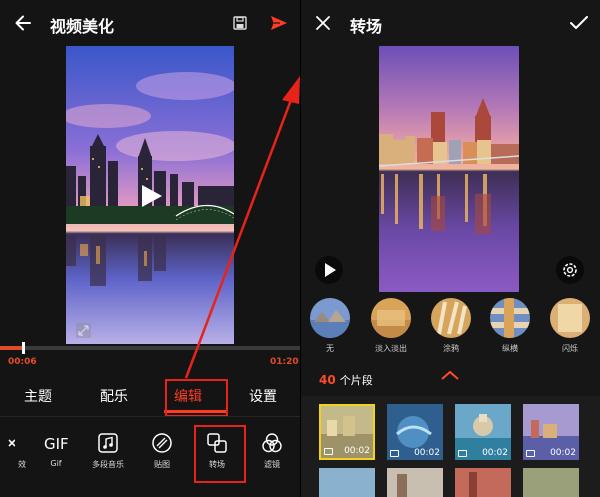 The width and height of the screenshot is (600, 497). I want to click on fullscreen-icon, so click(83, 330).